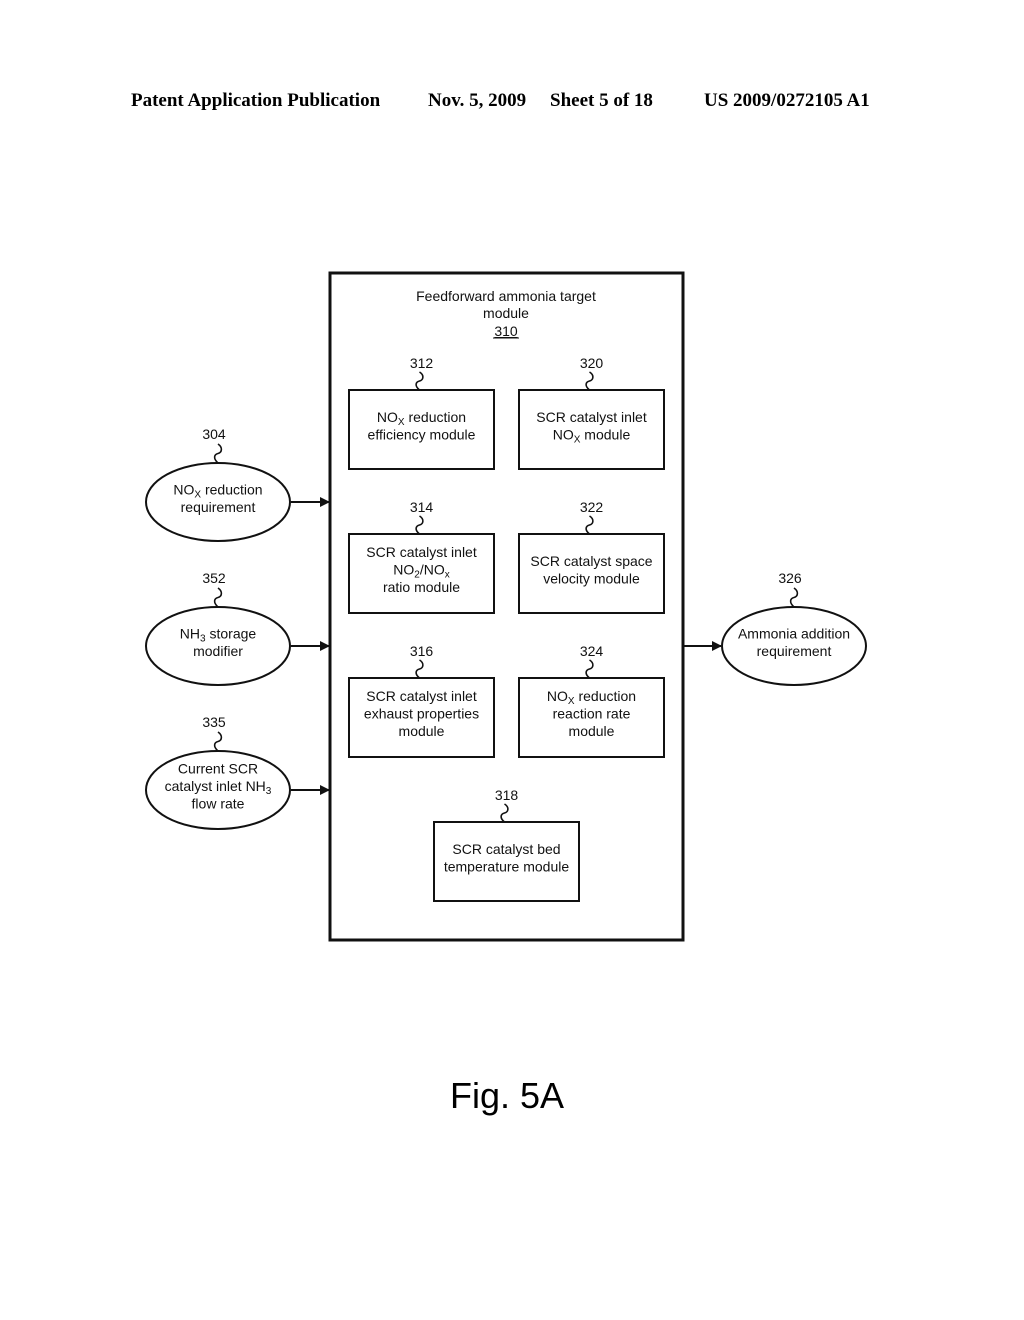 Image resolution: width=1024 pixels, height=1320 pixels. I want to click on module-text-316-line: module, so click(422, 731).